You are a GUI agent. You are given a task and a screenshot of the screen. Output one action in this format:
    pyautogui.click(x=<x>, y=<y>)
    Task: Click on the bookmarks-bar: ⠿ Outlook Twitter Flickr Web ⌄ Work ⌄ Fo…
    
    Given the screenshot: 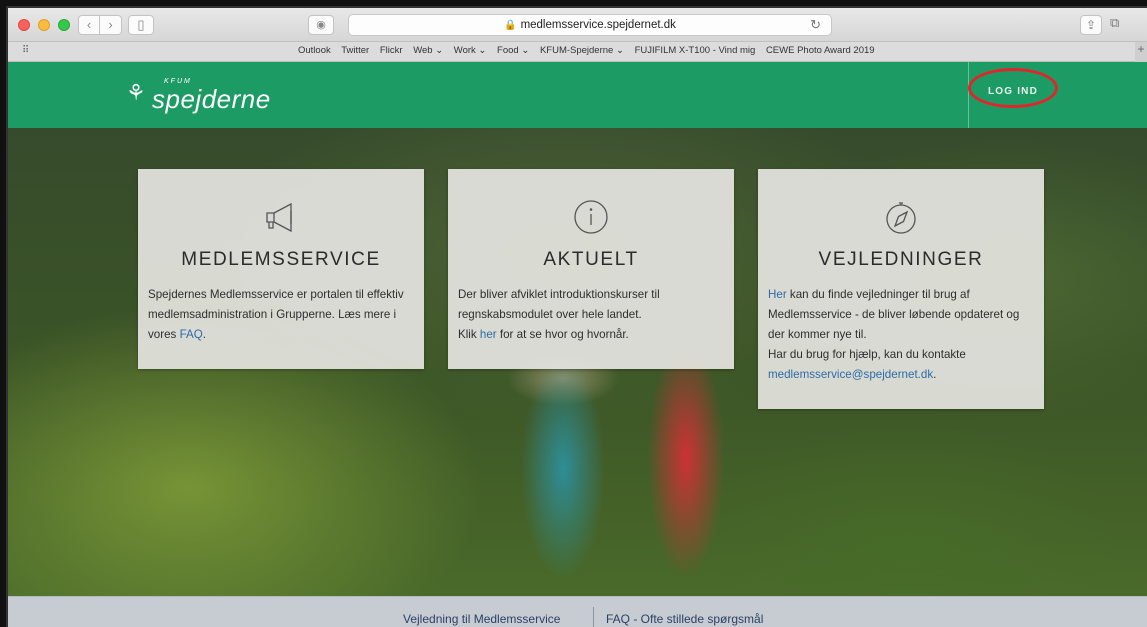 What is the action you would take?
    pyautogui.click(x=577, y=52)
    